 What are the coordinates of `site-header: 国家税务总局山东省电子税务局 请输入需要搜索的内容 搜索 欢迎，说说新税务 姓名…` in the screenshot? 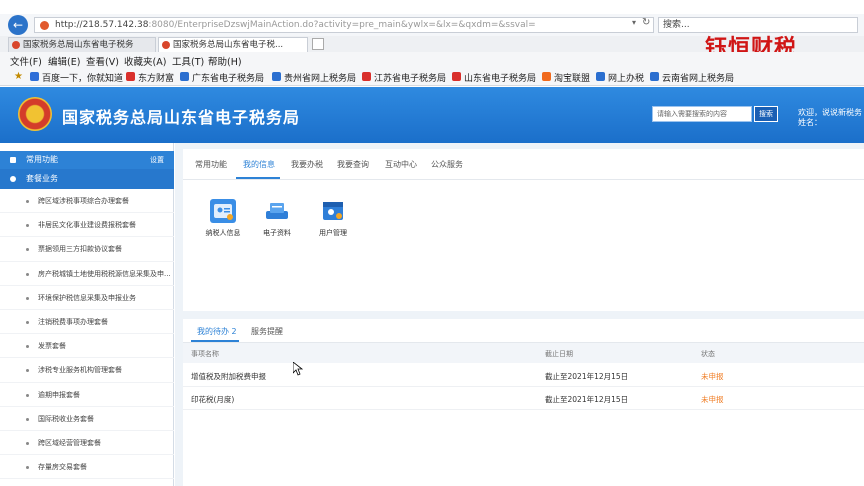 It's located at (432, 115).